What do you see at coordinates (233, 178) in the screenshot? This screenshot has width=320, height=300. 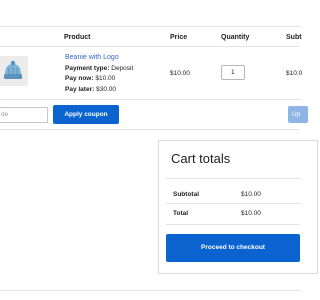 I see `totals-divider-top` at bounding box center [233, 178].